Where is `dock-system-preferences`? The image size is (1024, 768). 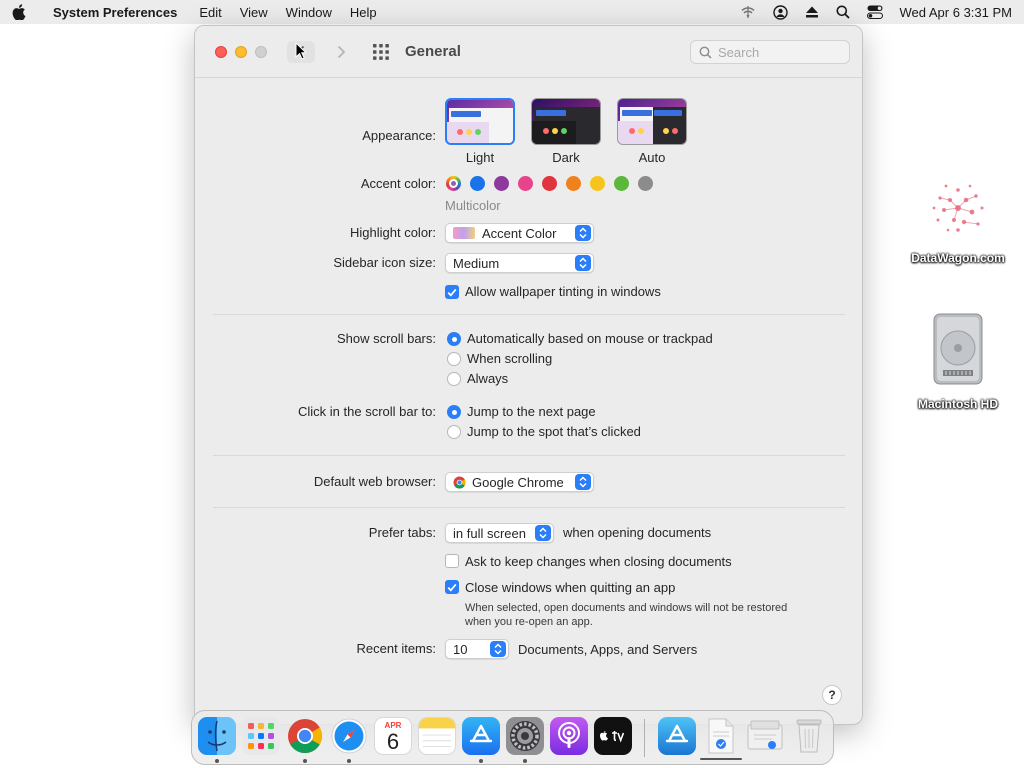
dock-system-preferences is located at coordinates (525, 736).